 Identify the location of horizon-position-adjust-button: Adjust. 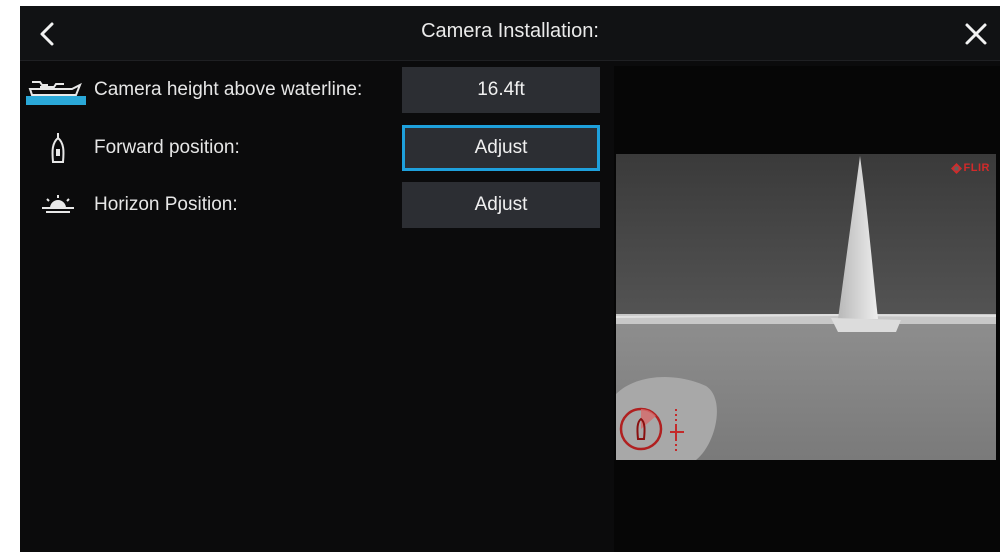
(501, 205).